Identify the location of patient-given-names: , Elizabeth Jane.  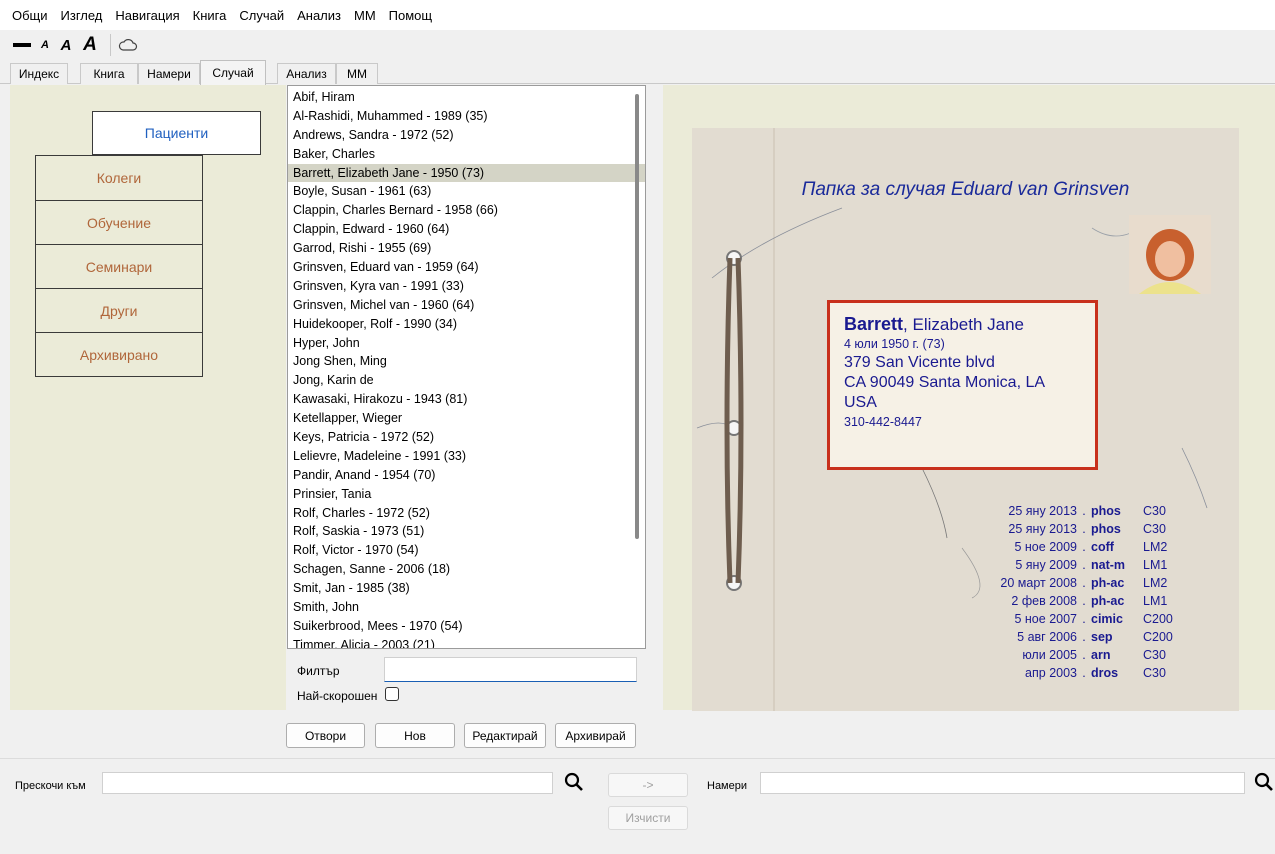
(963, 324).